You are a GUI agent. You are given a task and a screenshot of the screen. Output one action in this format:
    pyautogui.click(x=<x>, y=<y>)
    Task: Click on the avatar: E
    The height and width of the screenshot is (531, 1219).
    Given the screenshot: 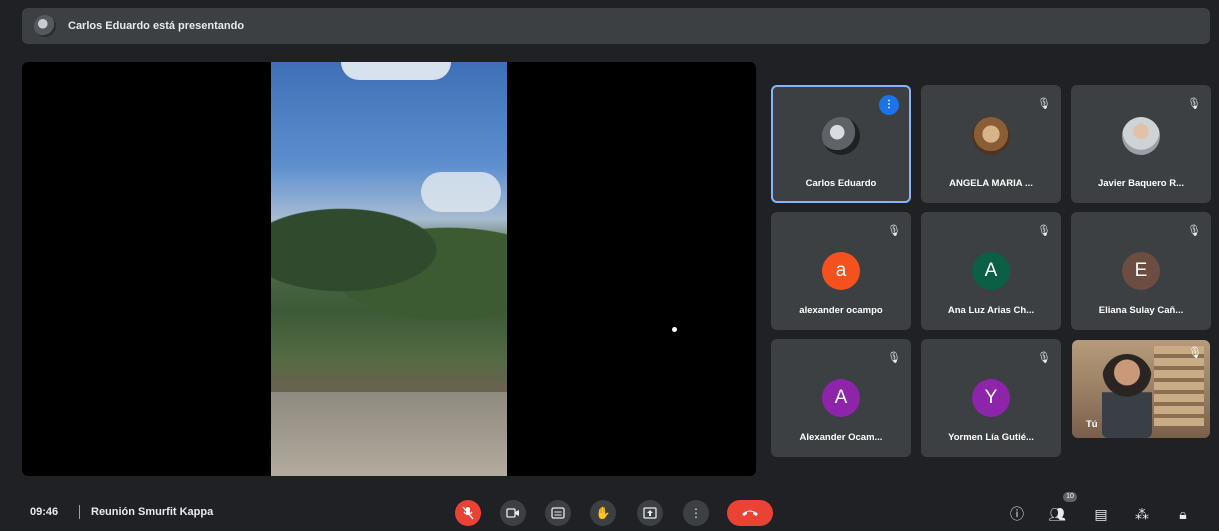 What is the action you would take?
    pyautogui.click(x=1141, y=271)
    